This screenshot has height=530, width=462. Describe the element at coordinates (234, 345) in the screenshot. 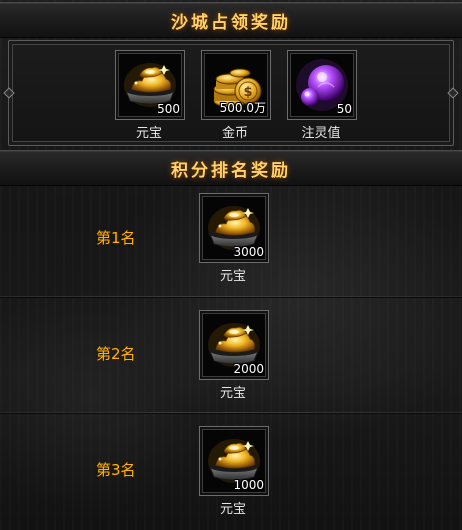

I see `rank-2-reward-item: 2000` at that location.